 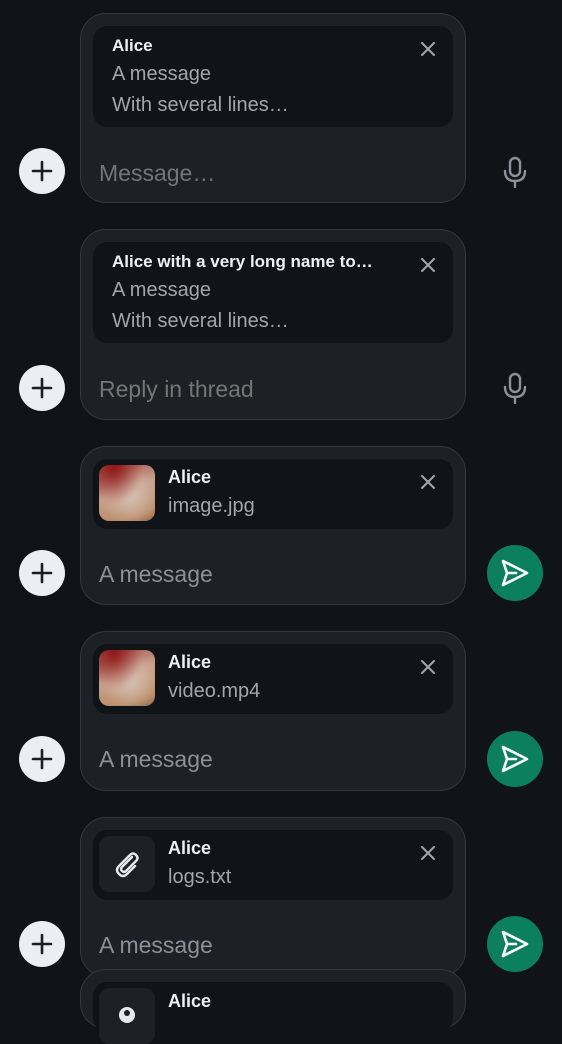 I want to click on paperclip-icon, so click(x=127, y=865).